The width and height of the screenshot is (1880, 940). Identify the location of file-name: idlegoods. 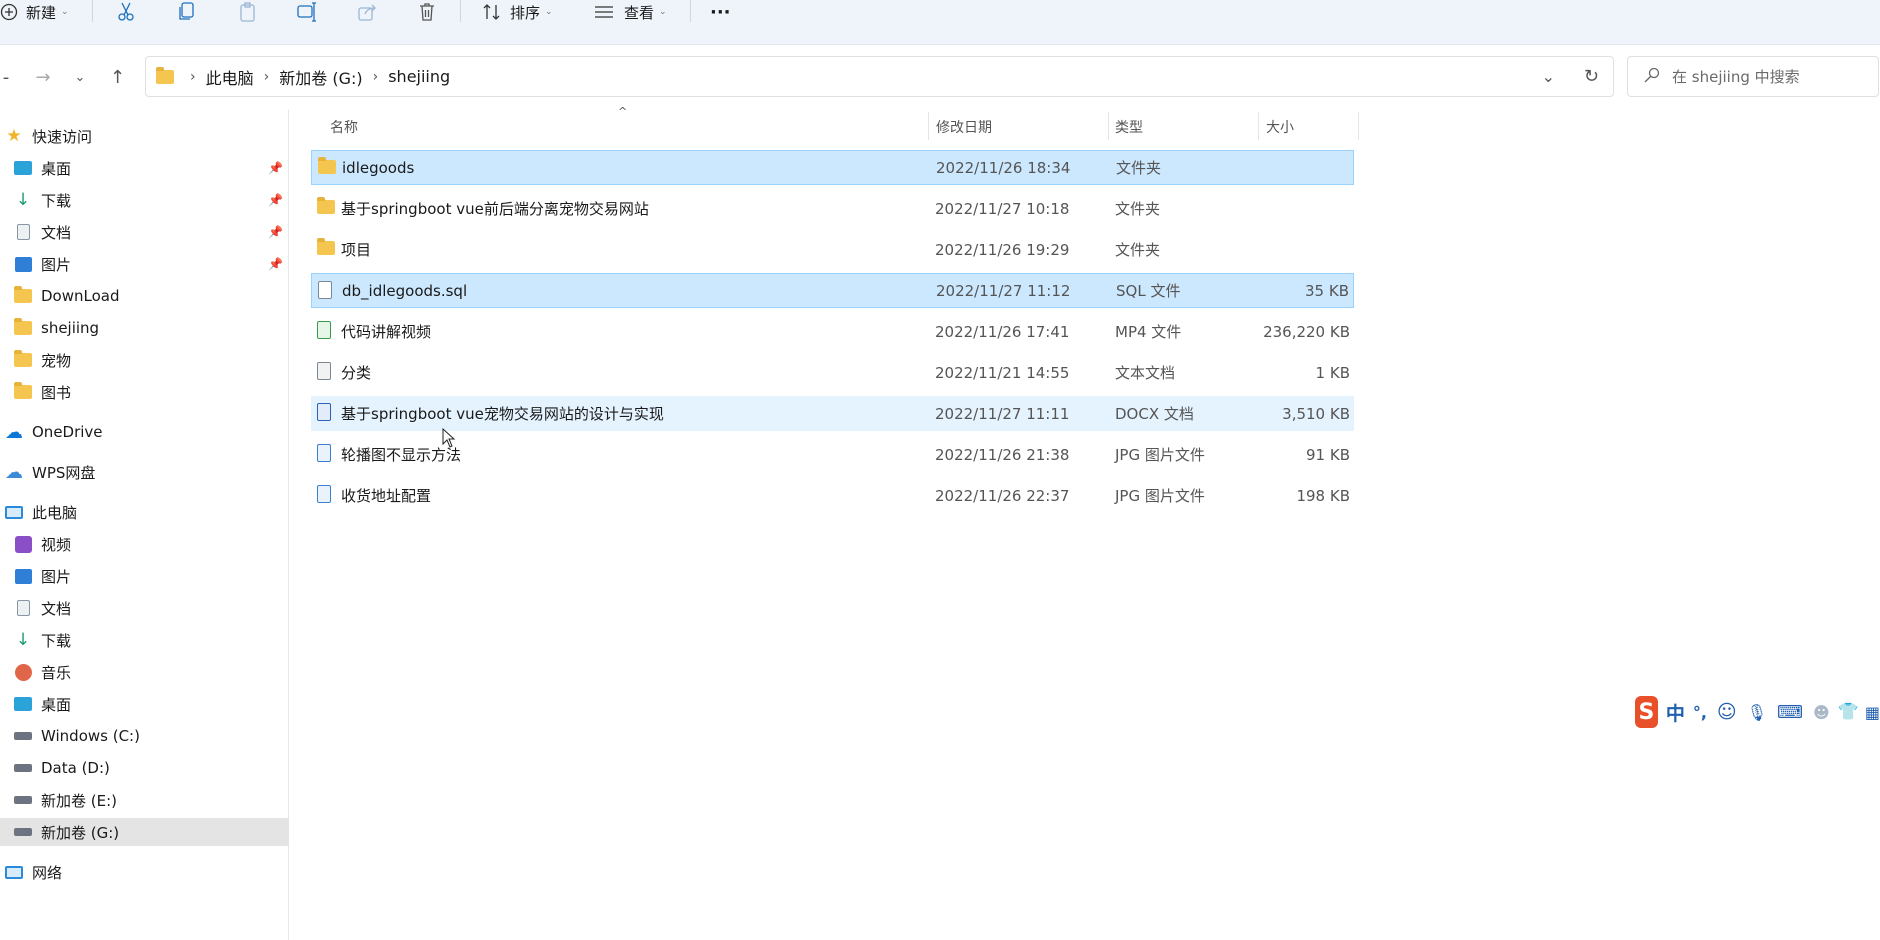
(378, 167).